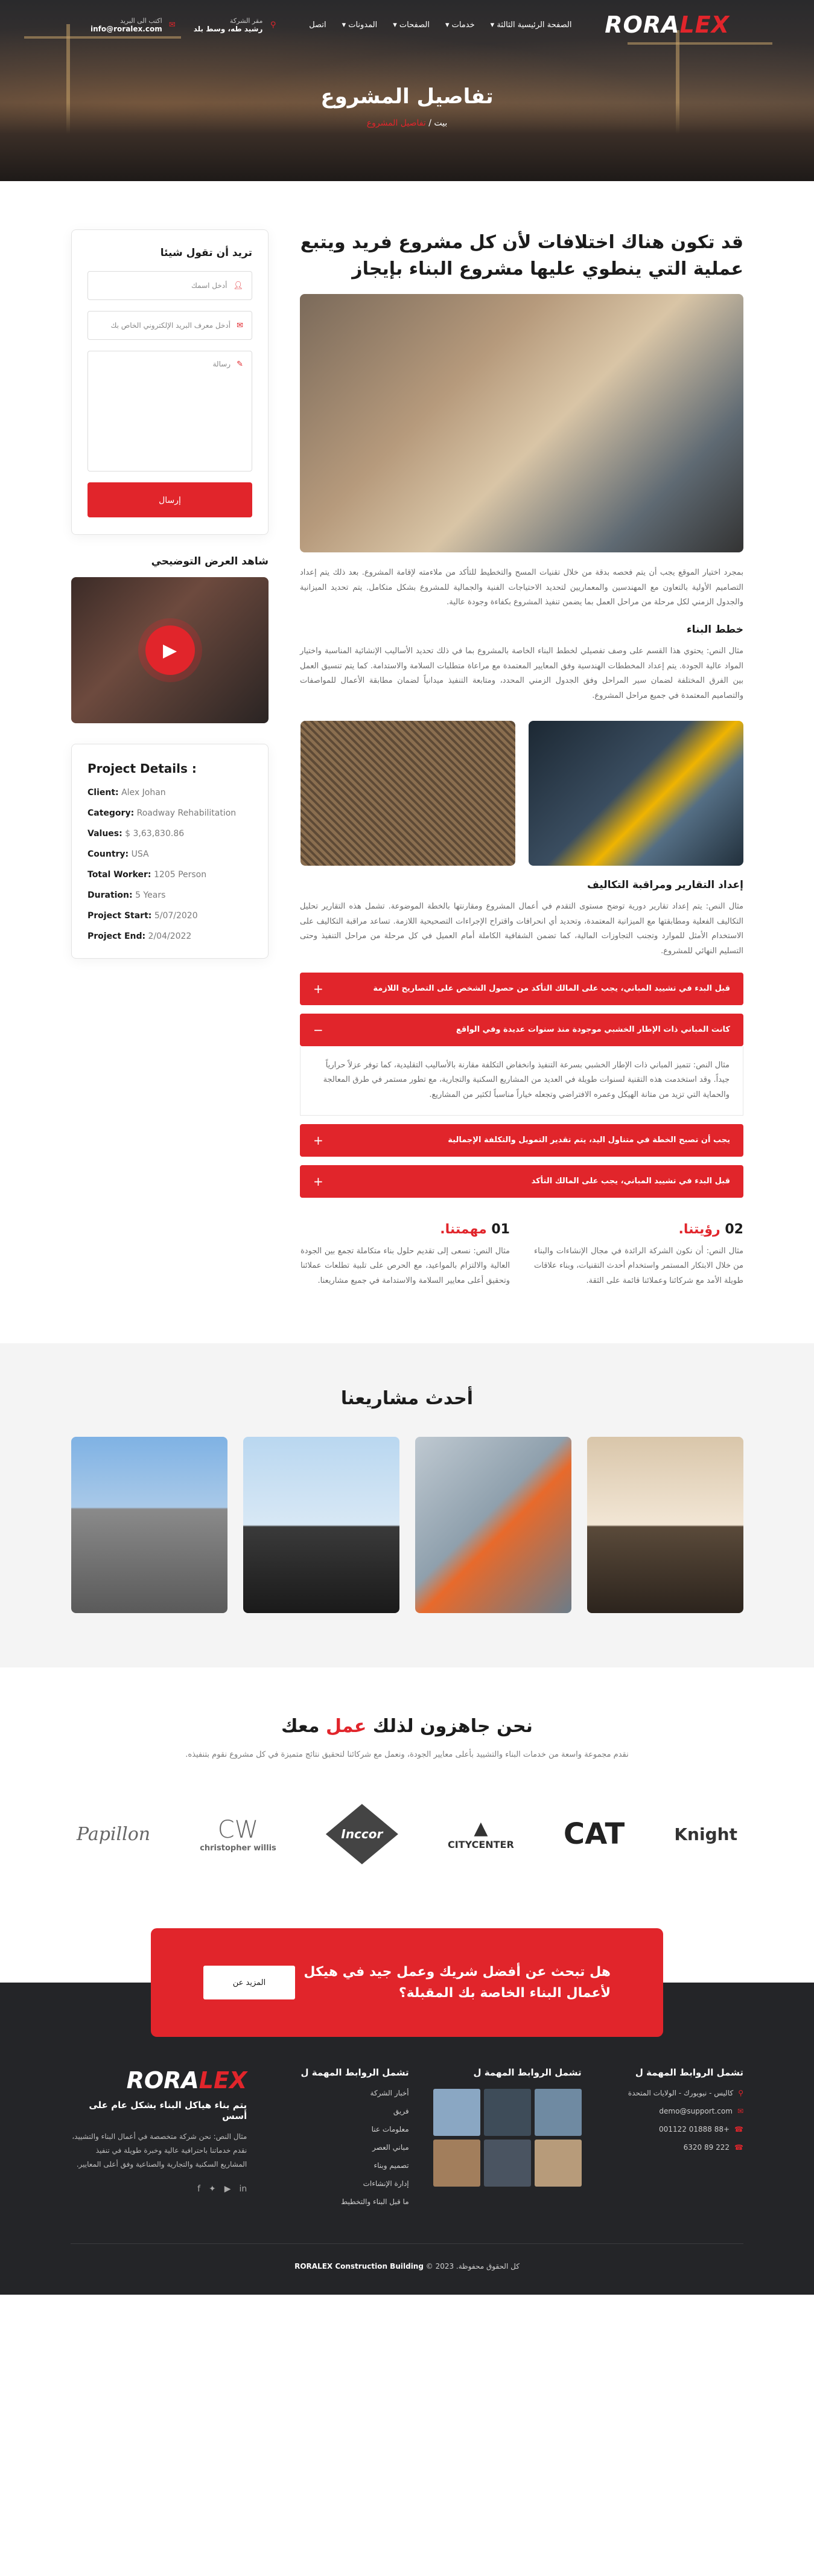 The width and height of the screenshot is (814, 2576). Describe the element at coordinates (411, 25) in the screenshot. I see `nav-pages: الصفحات ▾` at that location.